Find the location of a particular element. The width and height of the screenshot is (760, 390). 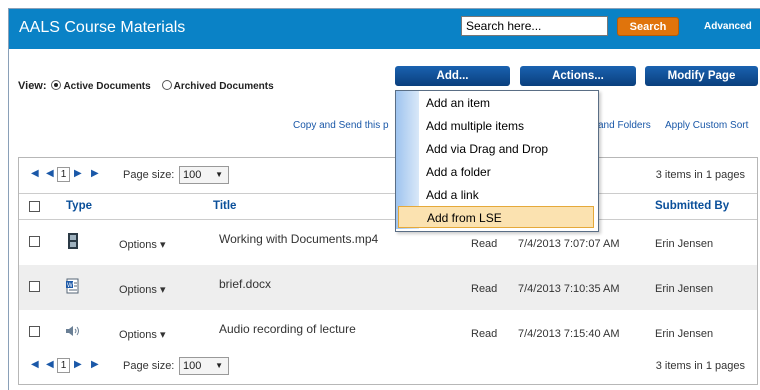

modify-page-button: Modify Page is located at coordinates (701, 76).